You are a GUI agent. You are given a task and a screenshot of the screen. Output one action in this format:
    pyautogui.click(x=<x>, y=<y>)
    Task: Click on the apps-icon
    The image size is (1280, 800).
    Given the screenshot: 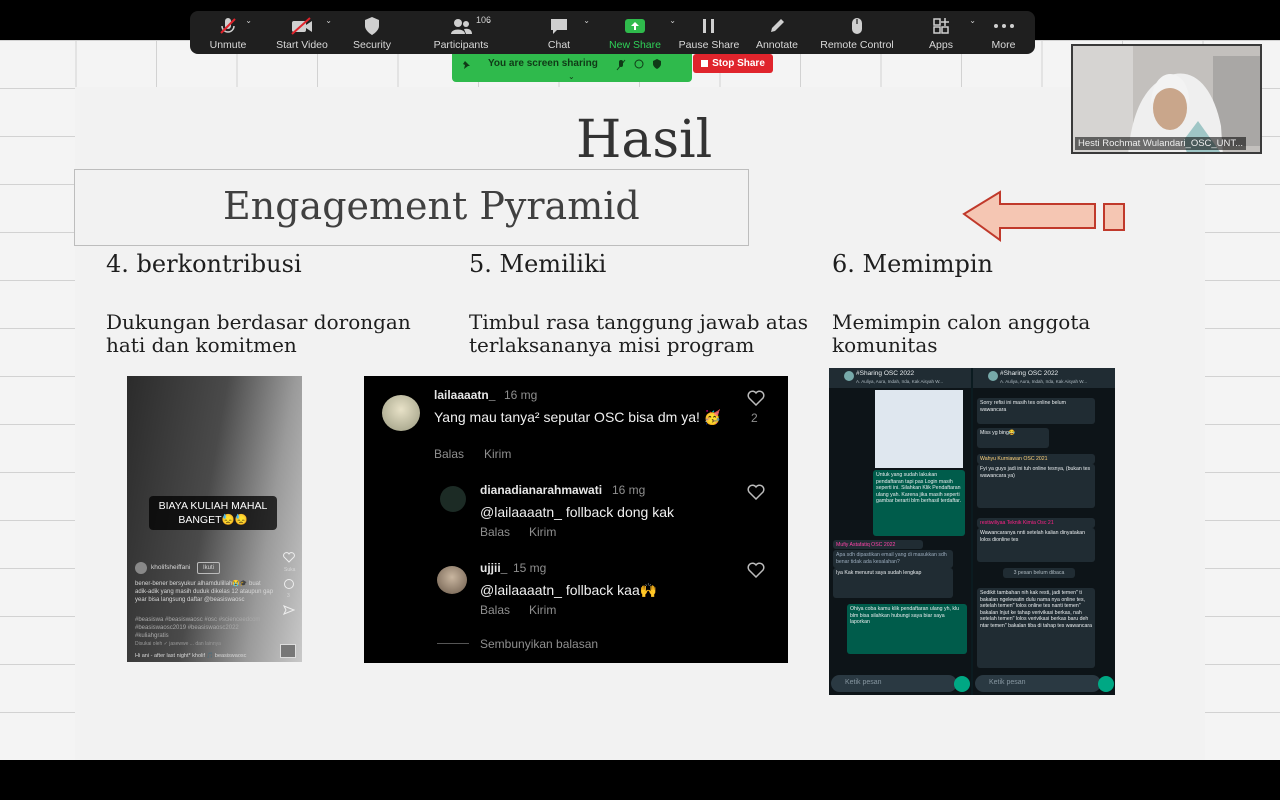 What is the action you would take?
    pyautogui.click(x=941, y=26)
    